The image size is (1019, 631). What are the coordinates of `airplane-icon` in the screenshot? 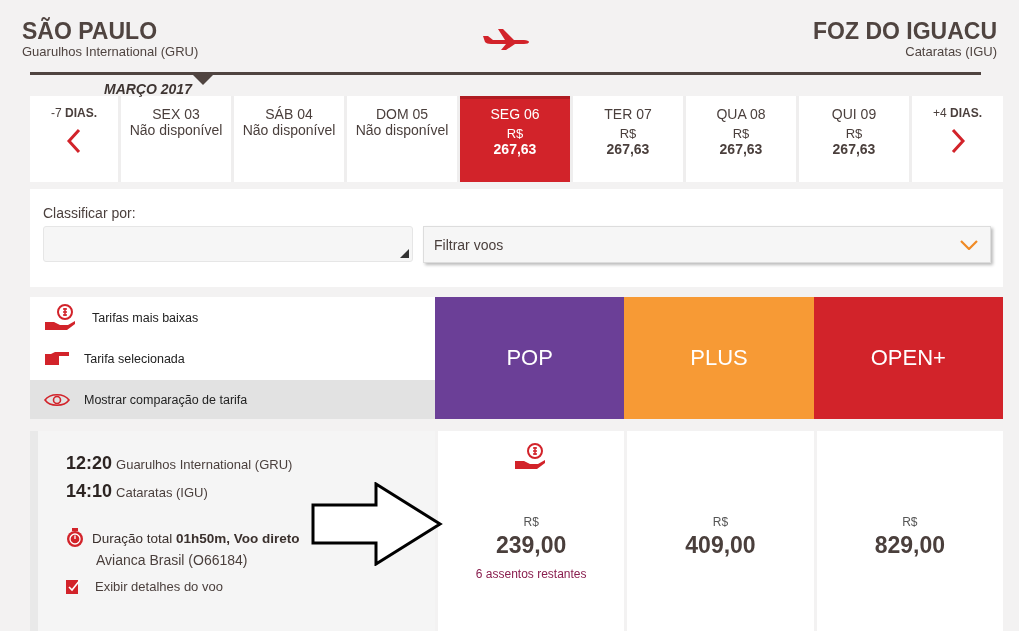 It's located at (505, 39).